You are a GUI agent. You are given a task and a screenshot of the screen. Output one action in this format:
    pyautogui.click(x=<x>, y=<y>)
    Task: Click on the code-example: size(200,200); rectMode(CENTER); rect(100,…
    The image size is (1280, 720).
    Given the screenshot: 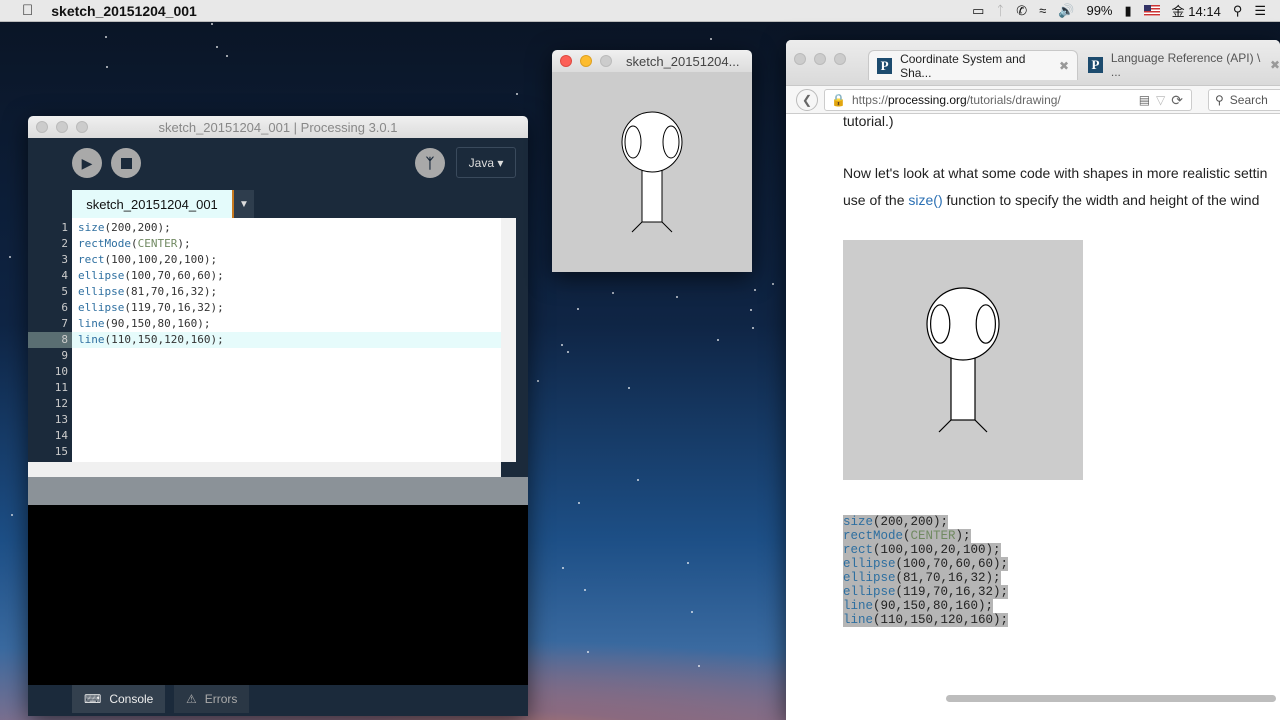 What is the action you would take?
    pyautogui.click(x=926, y=571)
    